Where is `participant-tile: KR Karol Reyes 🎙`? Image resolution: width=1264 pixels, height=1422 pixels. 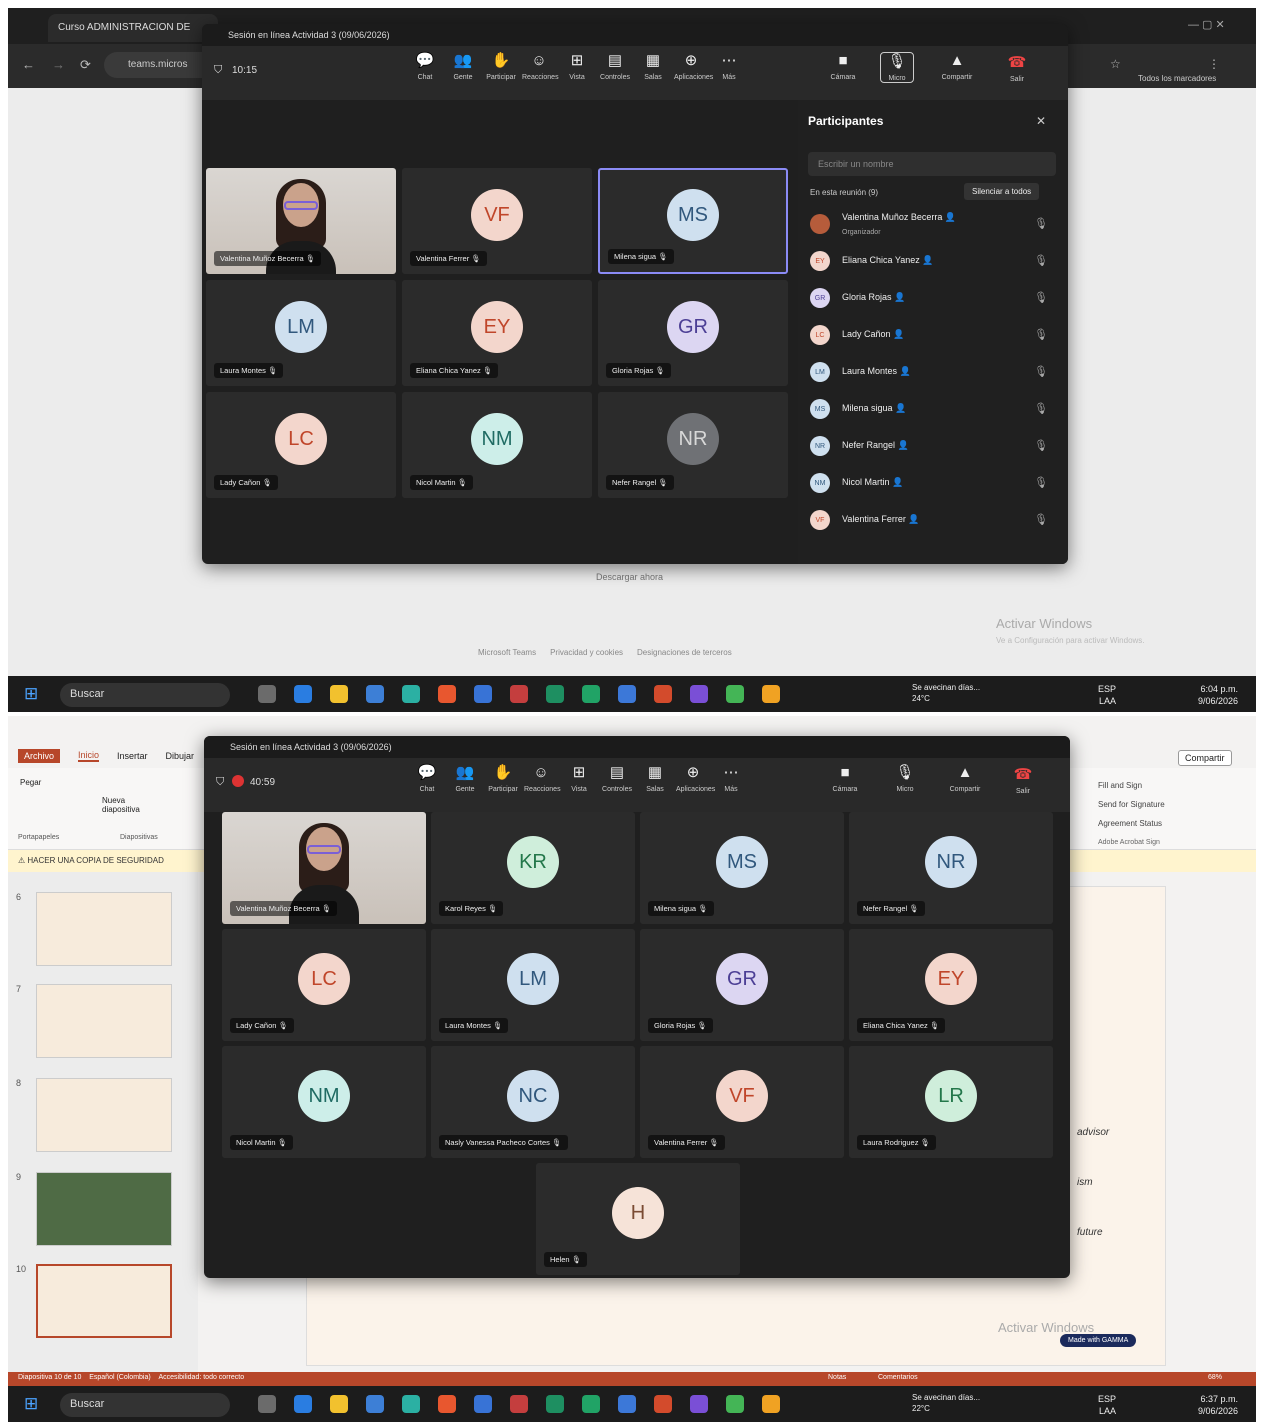
participant-tile: KR Karol Reyes 🎙 is located at coordinates (533, 868).